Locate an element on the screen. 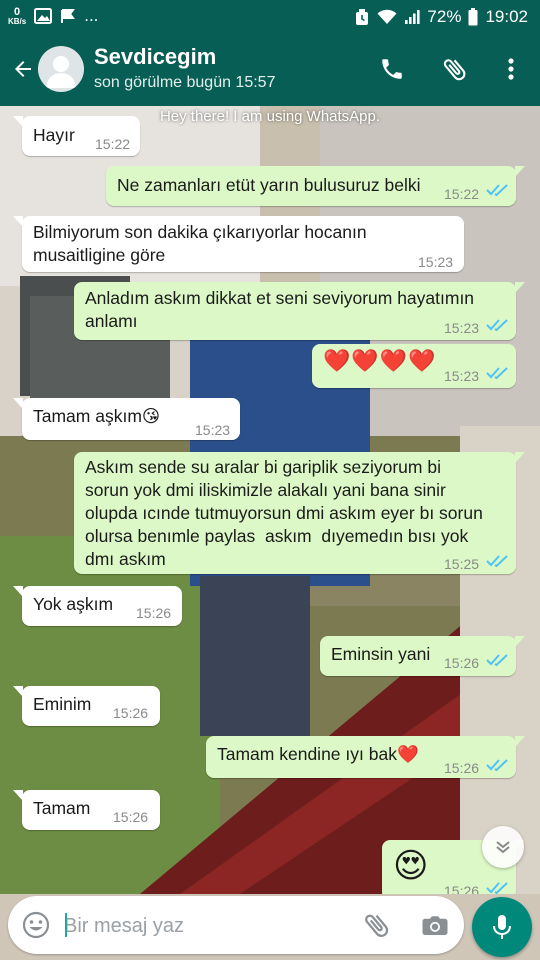 The height and width of the screenshot is (960, 540). message-incoming: Tamam aşkım😘 15:23 is located at coordinates (126, 419).